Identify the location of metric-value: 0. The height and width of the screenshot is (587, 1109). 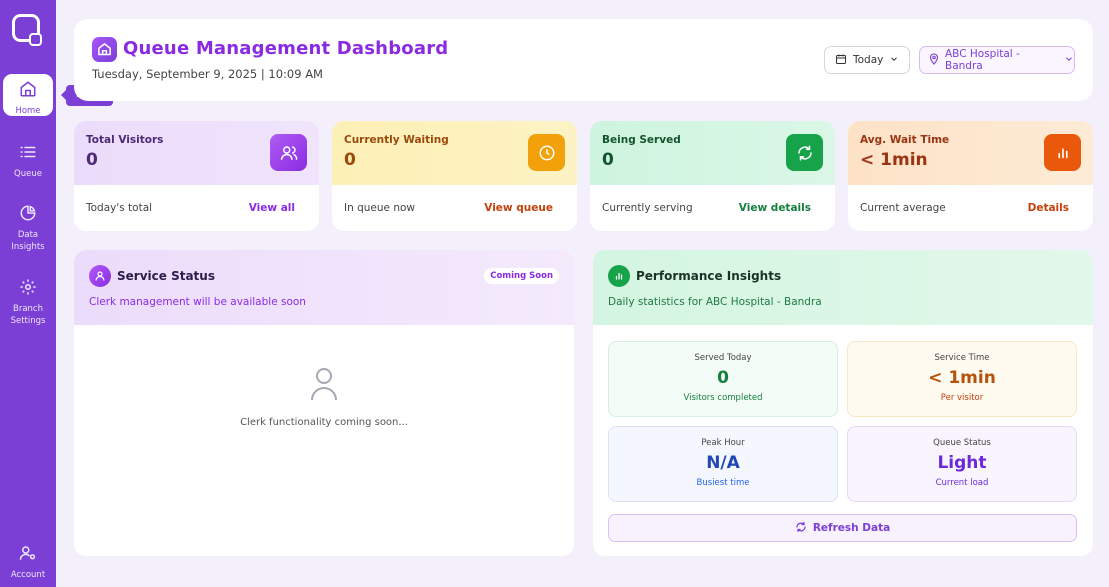
(723, 378).